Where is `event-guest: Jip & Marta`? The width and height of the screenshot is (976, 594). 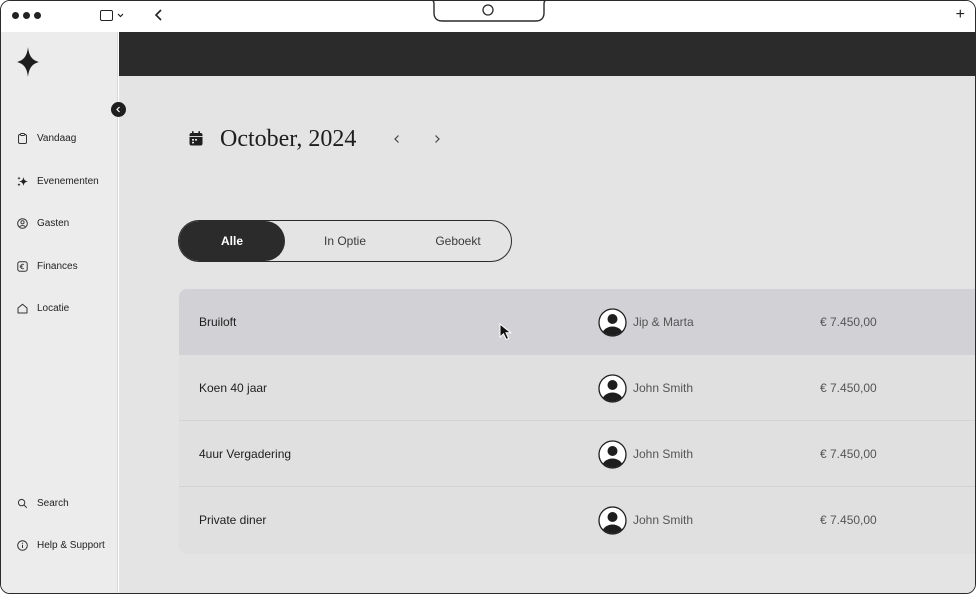
event-guest: Jip & Marta is located at coordinates (646, 322).